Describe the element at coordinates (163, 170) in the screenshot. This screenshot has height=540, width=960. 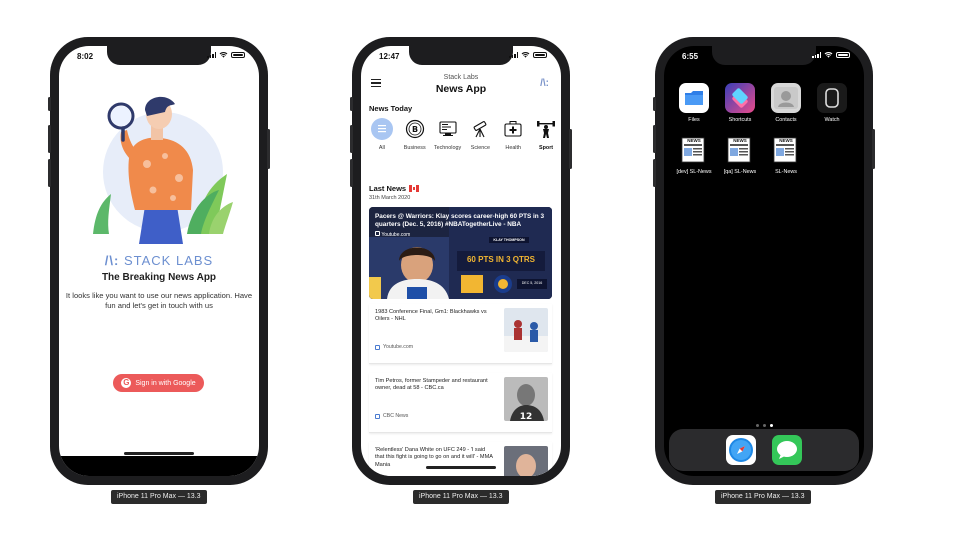
I see `person-magnifier-illustration` at that location.